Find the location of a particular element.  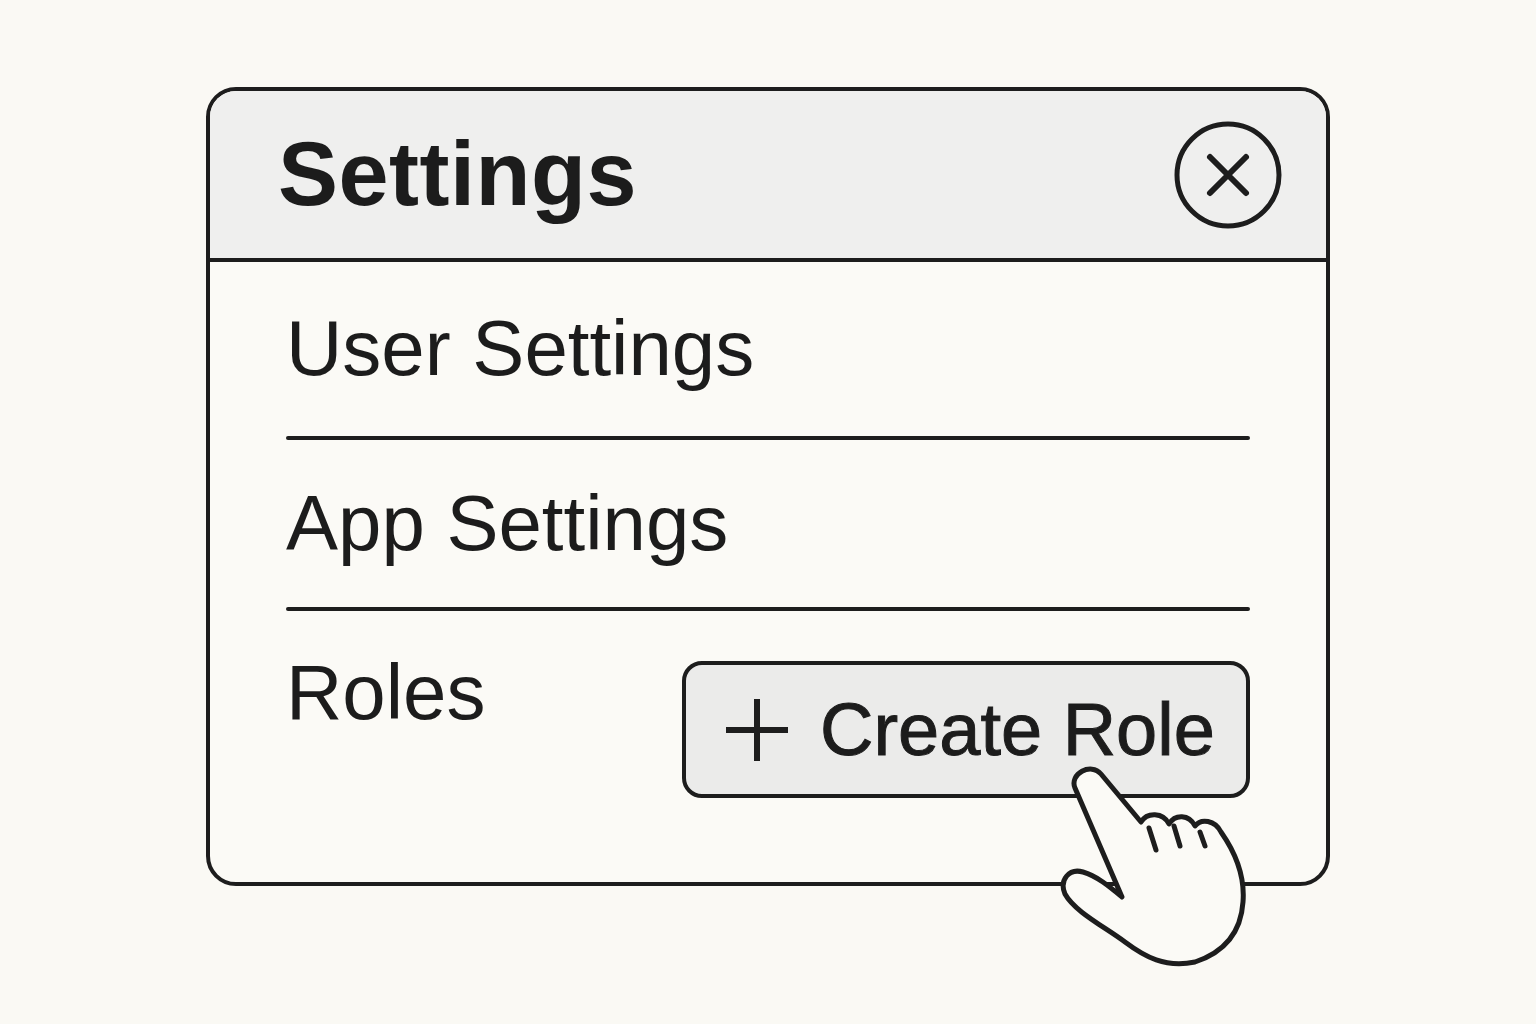

close-button is located at coordinates (1228, 174).